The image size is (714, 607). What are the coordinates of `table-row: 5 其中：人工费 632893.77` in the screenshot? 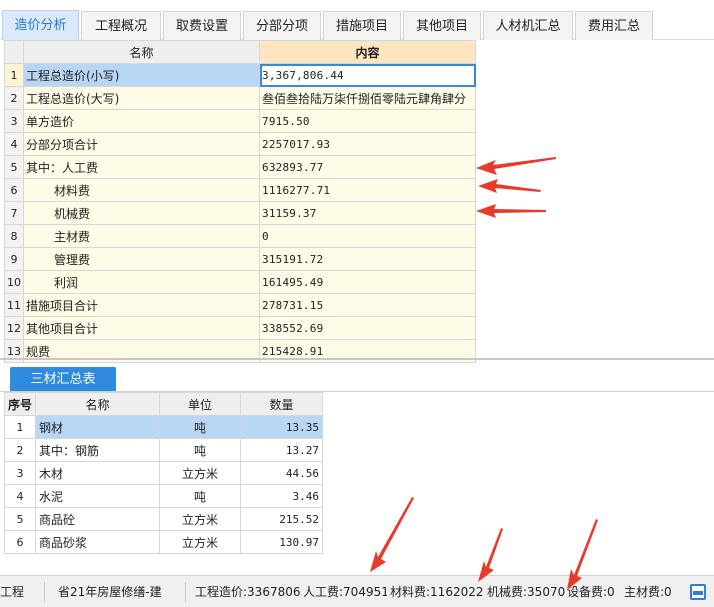 It's located at (240, 167).